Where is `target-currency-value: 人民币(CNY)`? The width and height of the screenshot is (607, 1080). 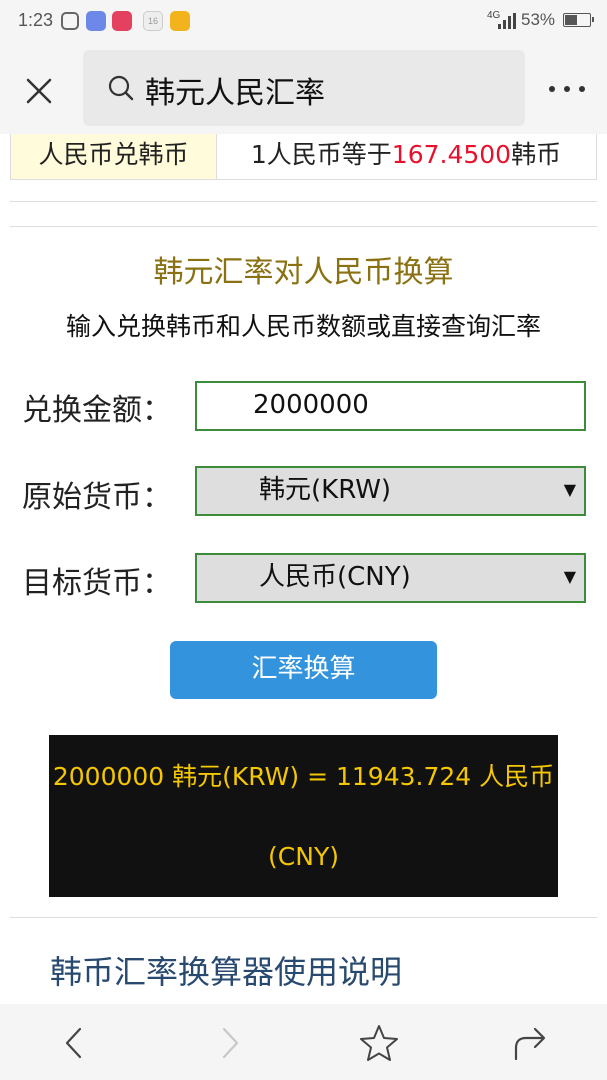
target-currency-value: 人民币(CNY) is located at coordinates (335, 577).